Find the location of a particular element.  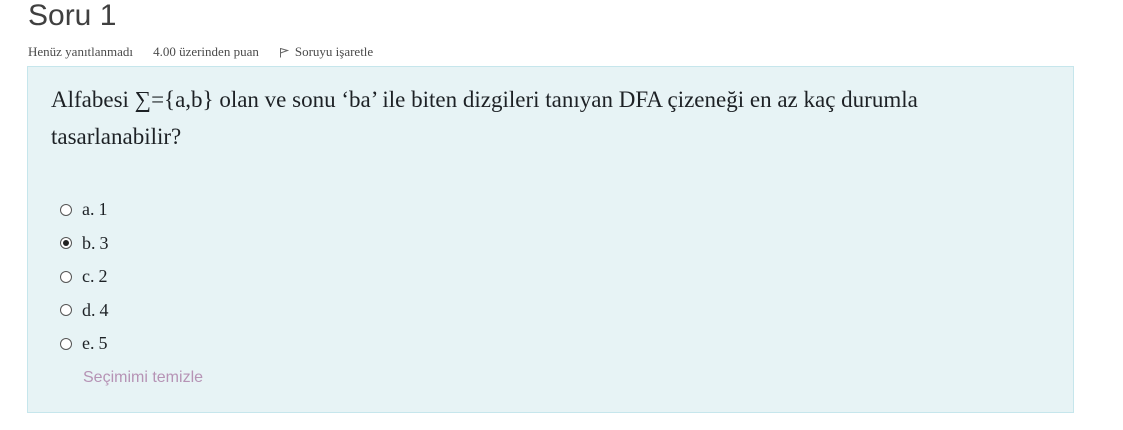

answer-letter: d. is located at coordinates (89, 309).